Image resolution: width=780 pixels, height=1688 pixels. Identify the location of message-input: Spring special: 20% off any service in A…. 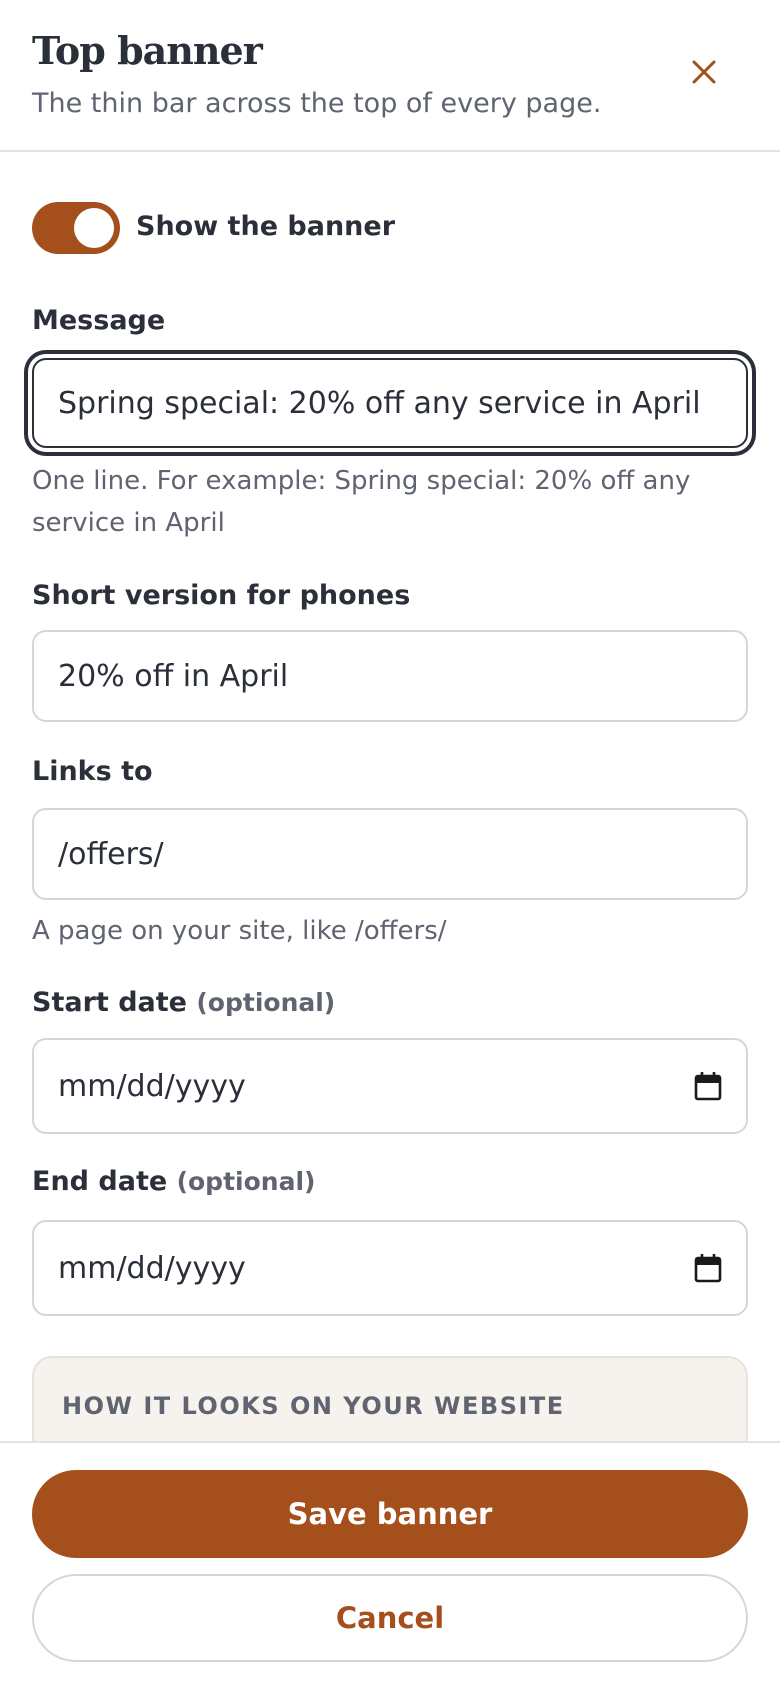
(390, 403).